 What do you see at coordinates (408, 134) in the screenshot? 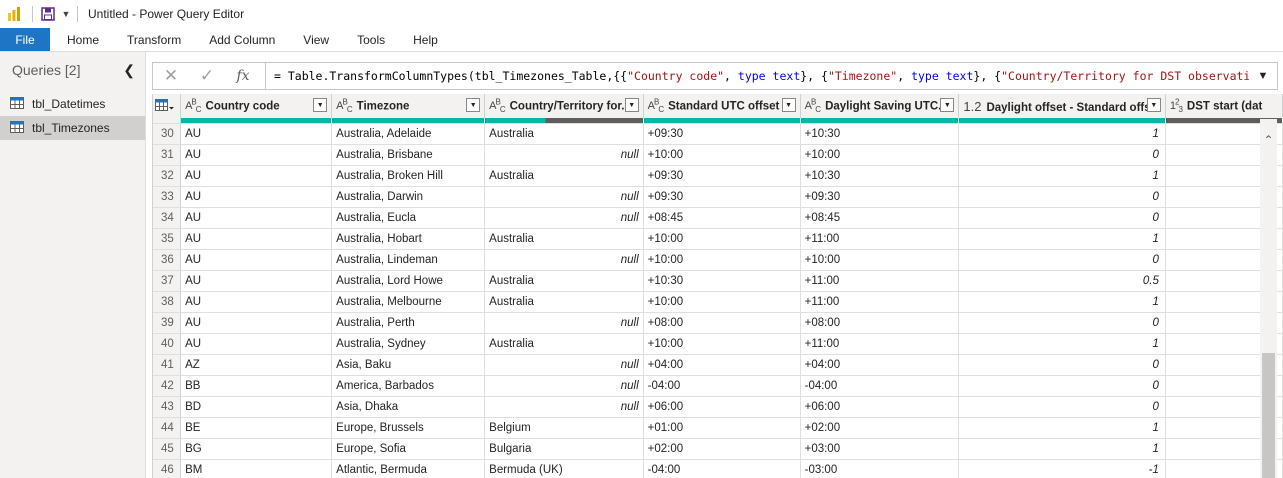
I see `table-cell: Australia, Adelaide` at bounding box center [408, 134].